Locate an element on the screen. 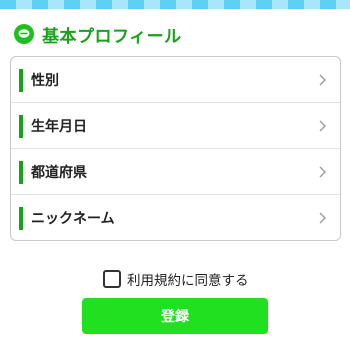  section-header: 基本プロフィール is located at coordinates (98, 34).